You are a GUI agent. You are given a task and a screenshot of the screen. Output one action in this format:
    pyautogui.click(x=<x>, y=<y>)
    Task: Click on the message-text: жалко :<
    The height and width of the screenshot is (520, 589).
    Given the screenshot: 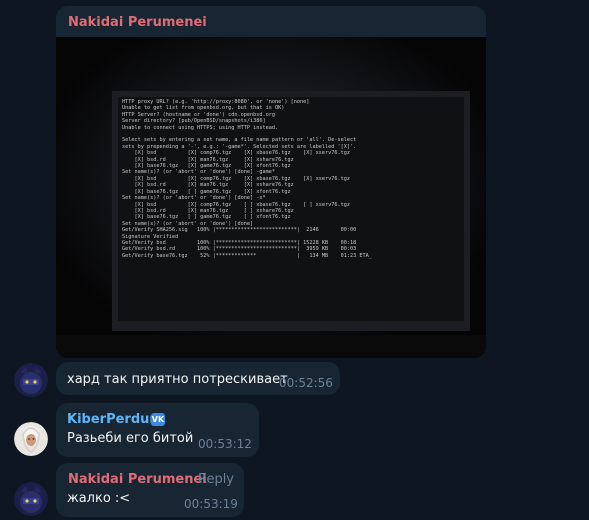 What is the action you would take?
    pyautogui.click(x=99, y=498)
    